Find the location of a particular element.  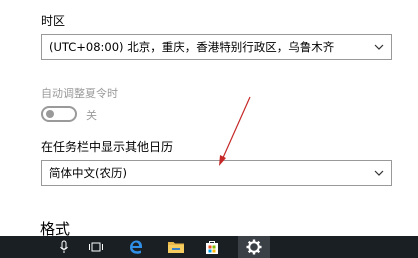

auto-dst-toggle is located at coordinates (59, 114).